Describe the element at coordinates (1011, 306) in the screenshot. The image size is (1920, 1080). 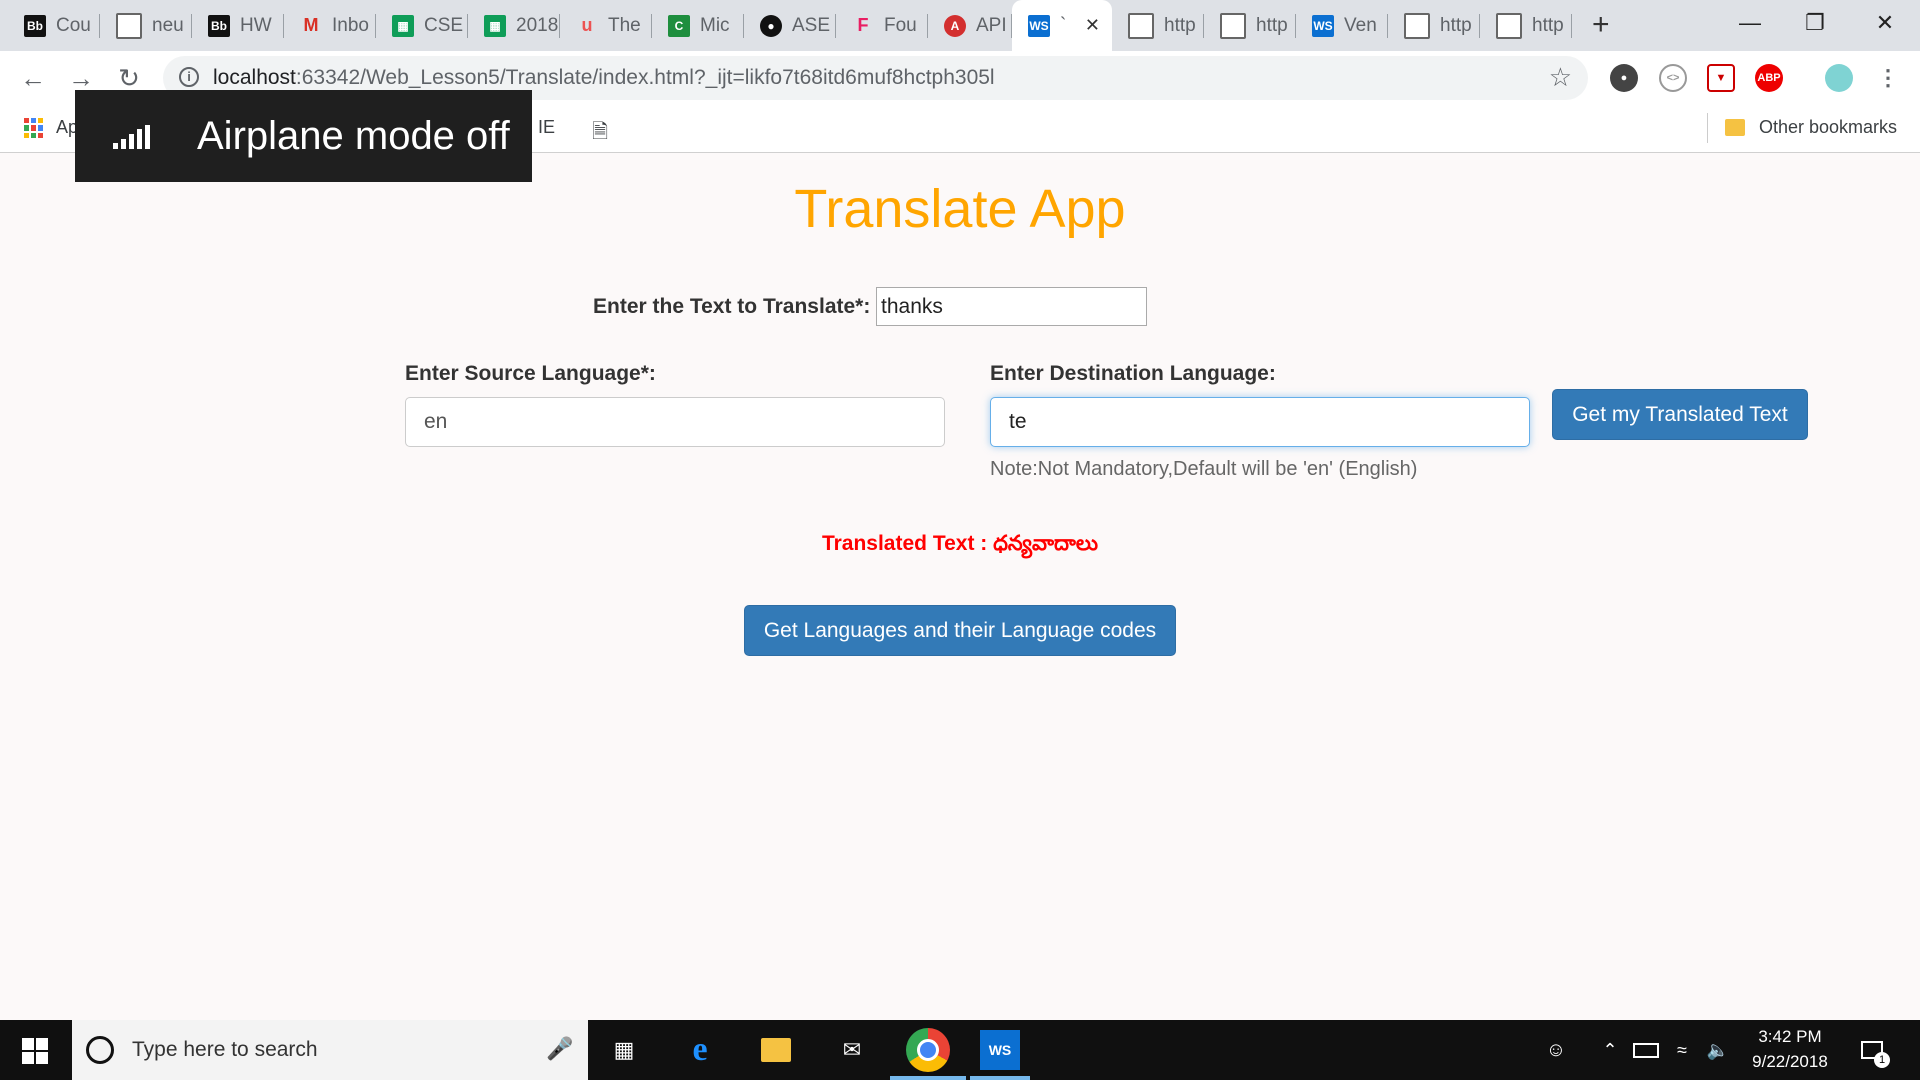
I see `text-to-translate-input` at that location.